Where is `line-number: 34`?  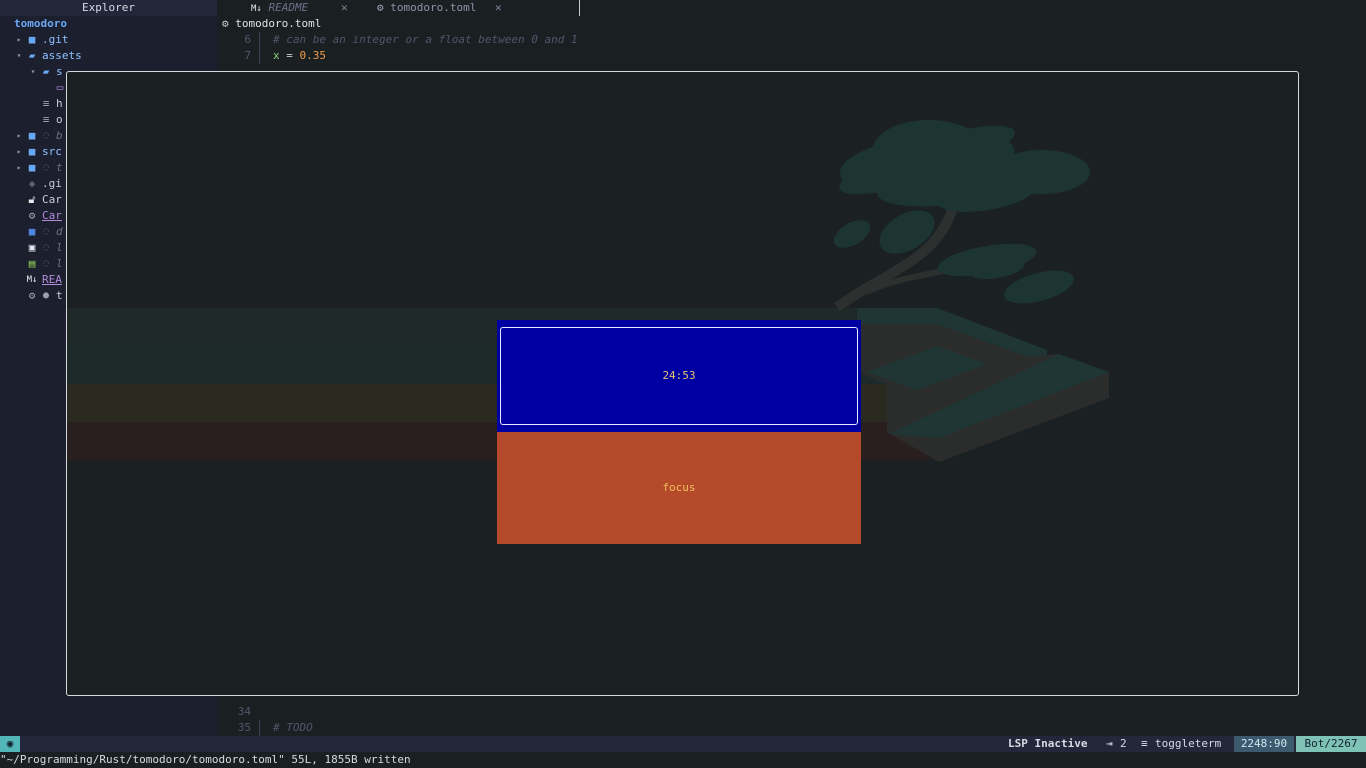
line-number: 34 is located at coordinates (244, 711).